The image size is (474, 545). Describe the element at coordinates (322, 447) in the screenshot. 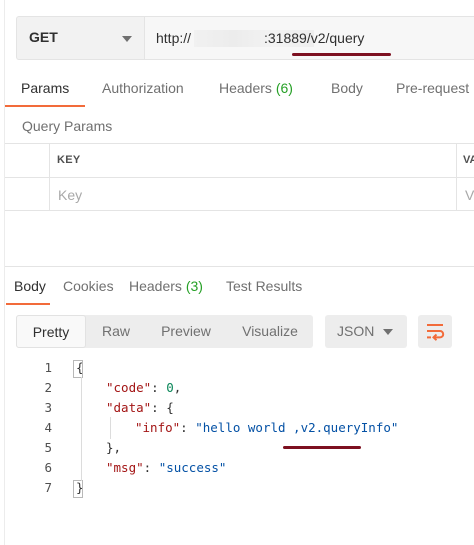

I see `annotation-underline-info` at that location.